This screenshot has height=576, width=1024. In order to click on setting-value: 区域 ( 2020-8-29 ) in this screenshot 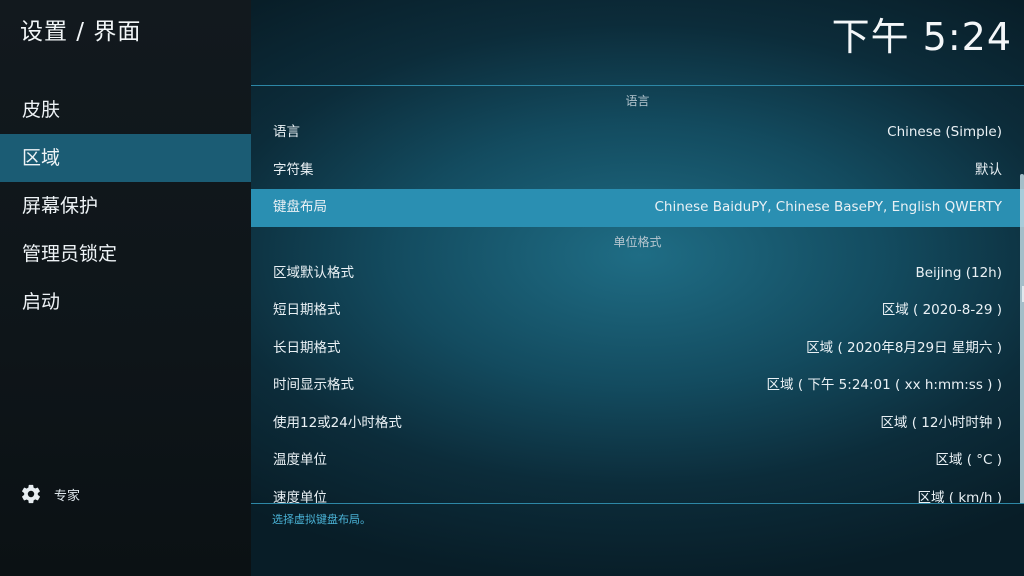, I will do `click(941, 310)`.